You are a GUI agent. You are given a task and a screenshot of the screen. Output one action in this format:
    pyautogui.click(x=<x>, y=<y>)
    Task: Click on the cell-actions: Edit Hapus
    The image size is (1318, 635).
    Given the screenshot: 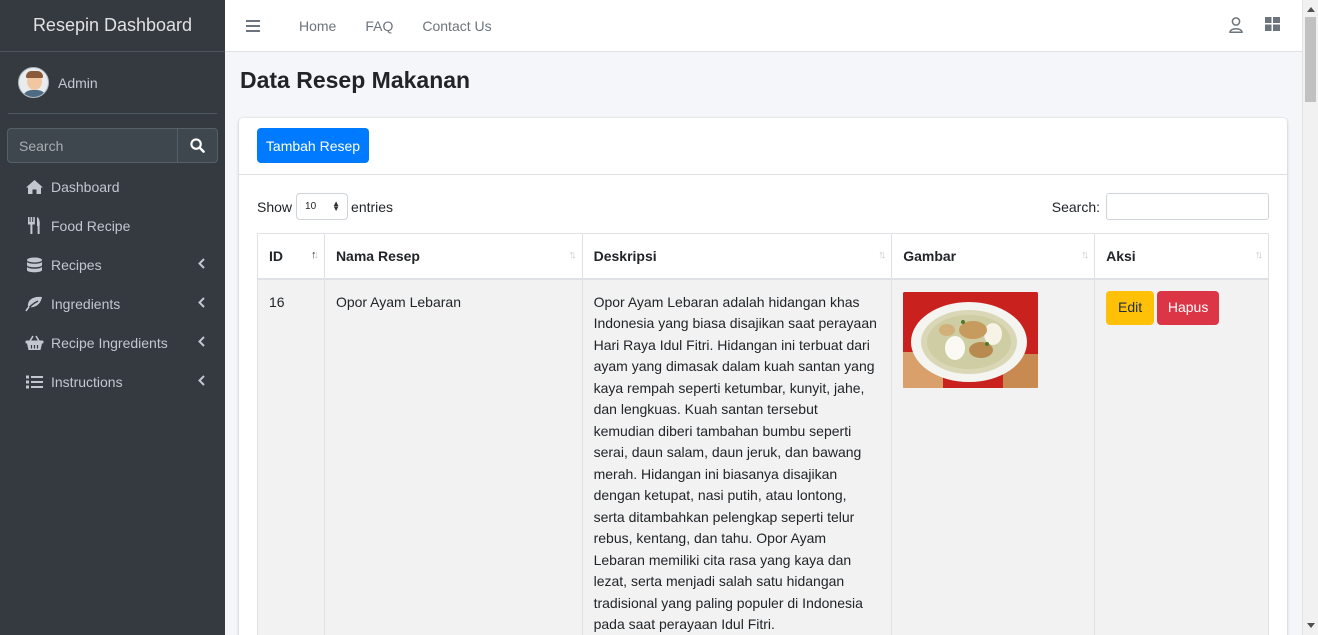 What is the action you would take?
    pyautogui.click(x=1181, y=456)
    